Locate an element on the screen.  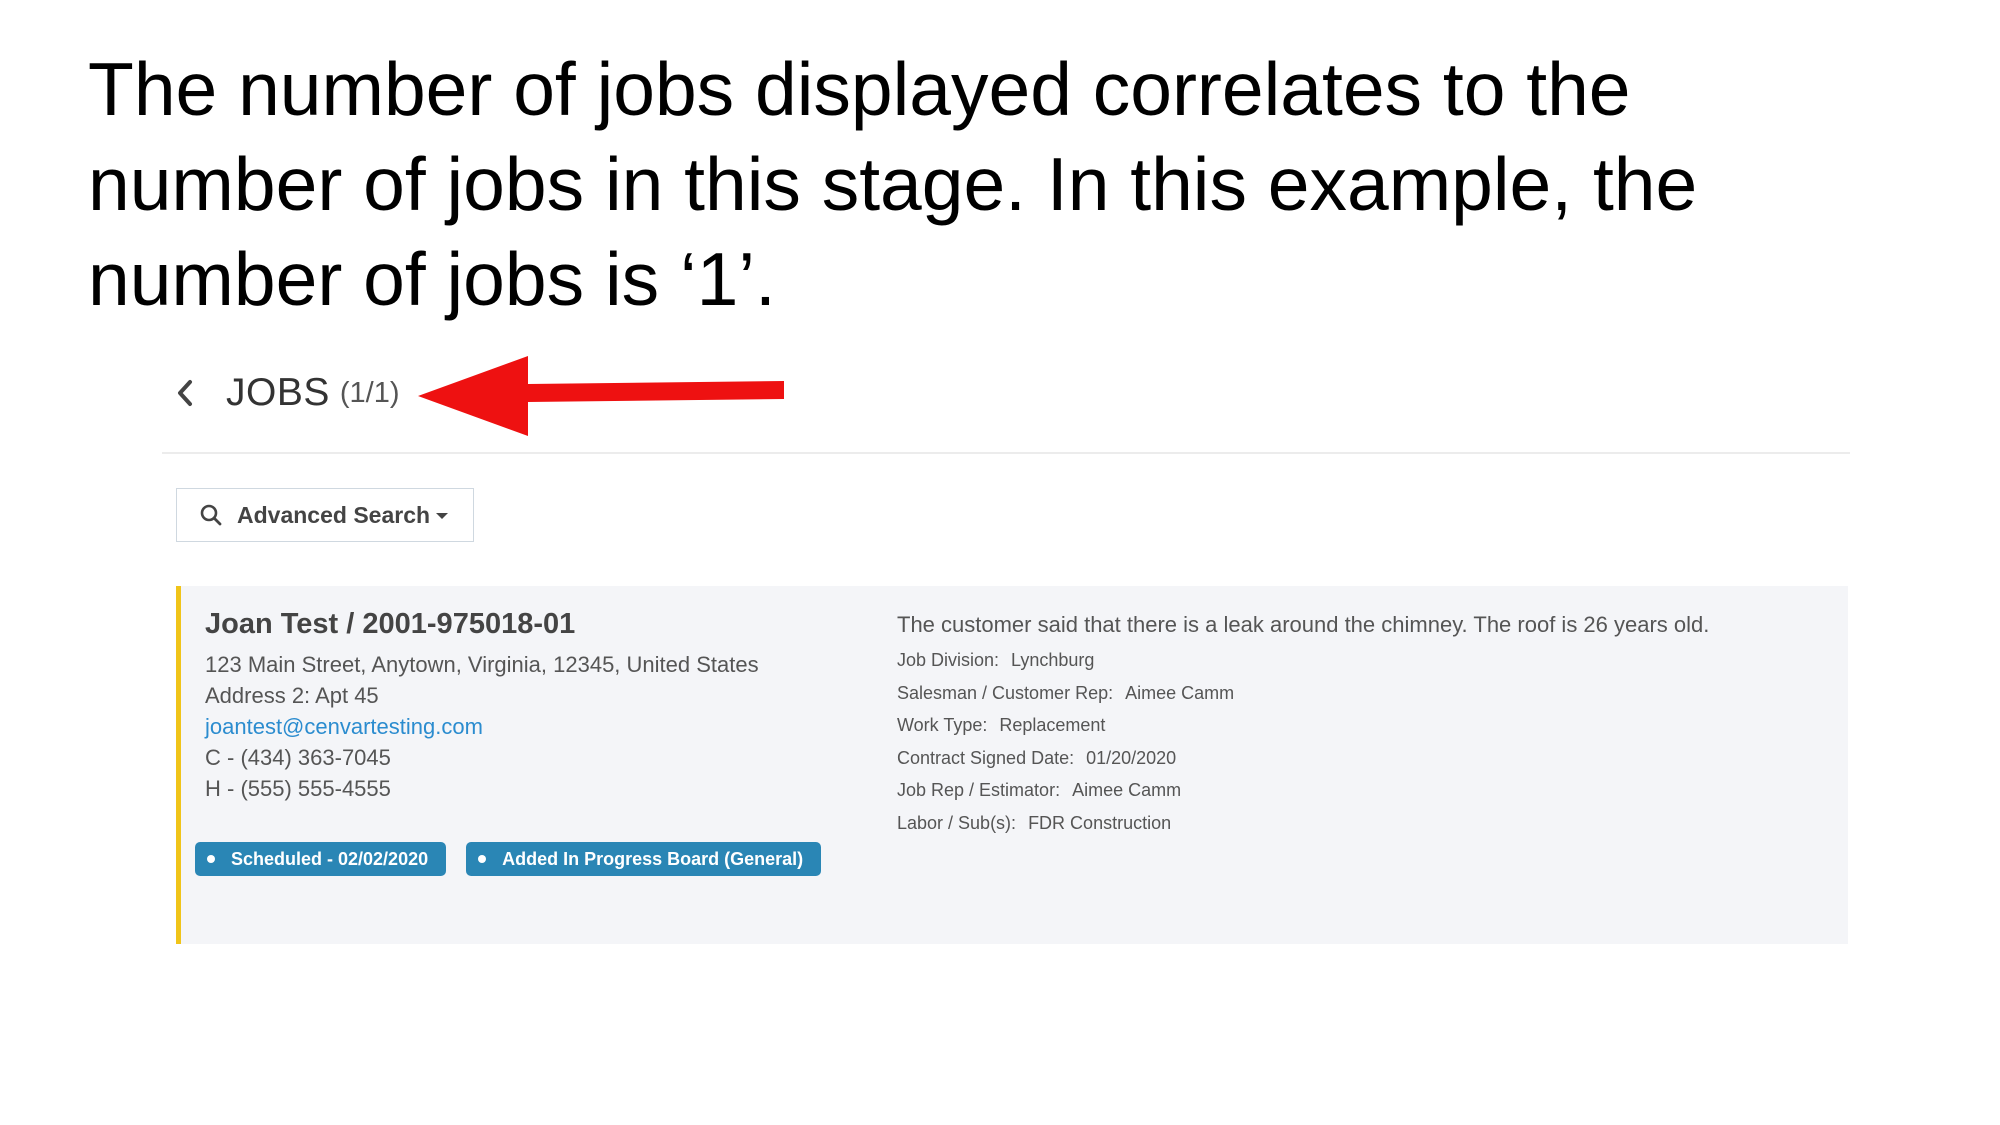
detail-value: 01/20/2020 is located at coordinates (1131, 757).